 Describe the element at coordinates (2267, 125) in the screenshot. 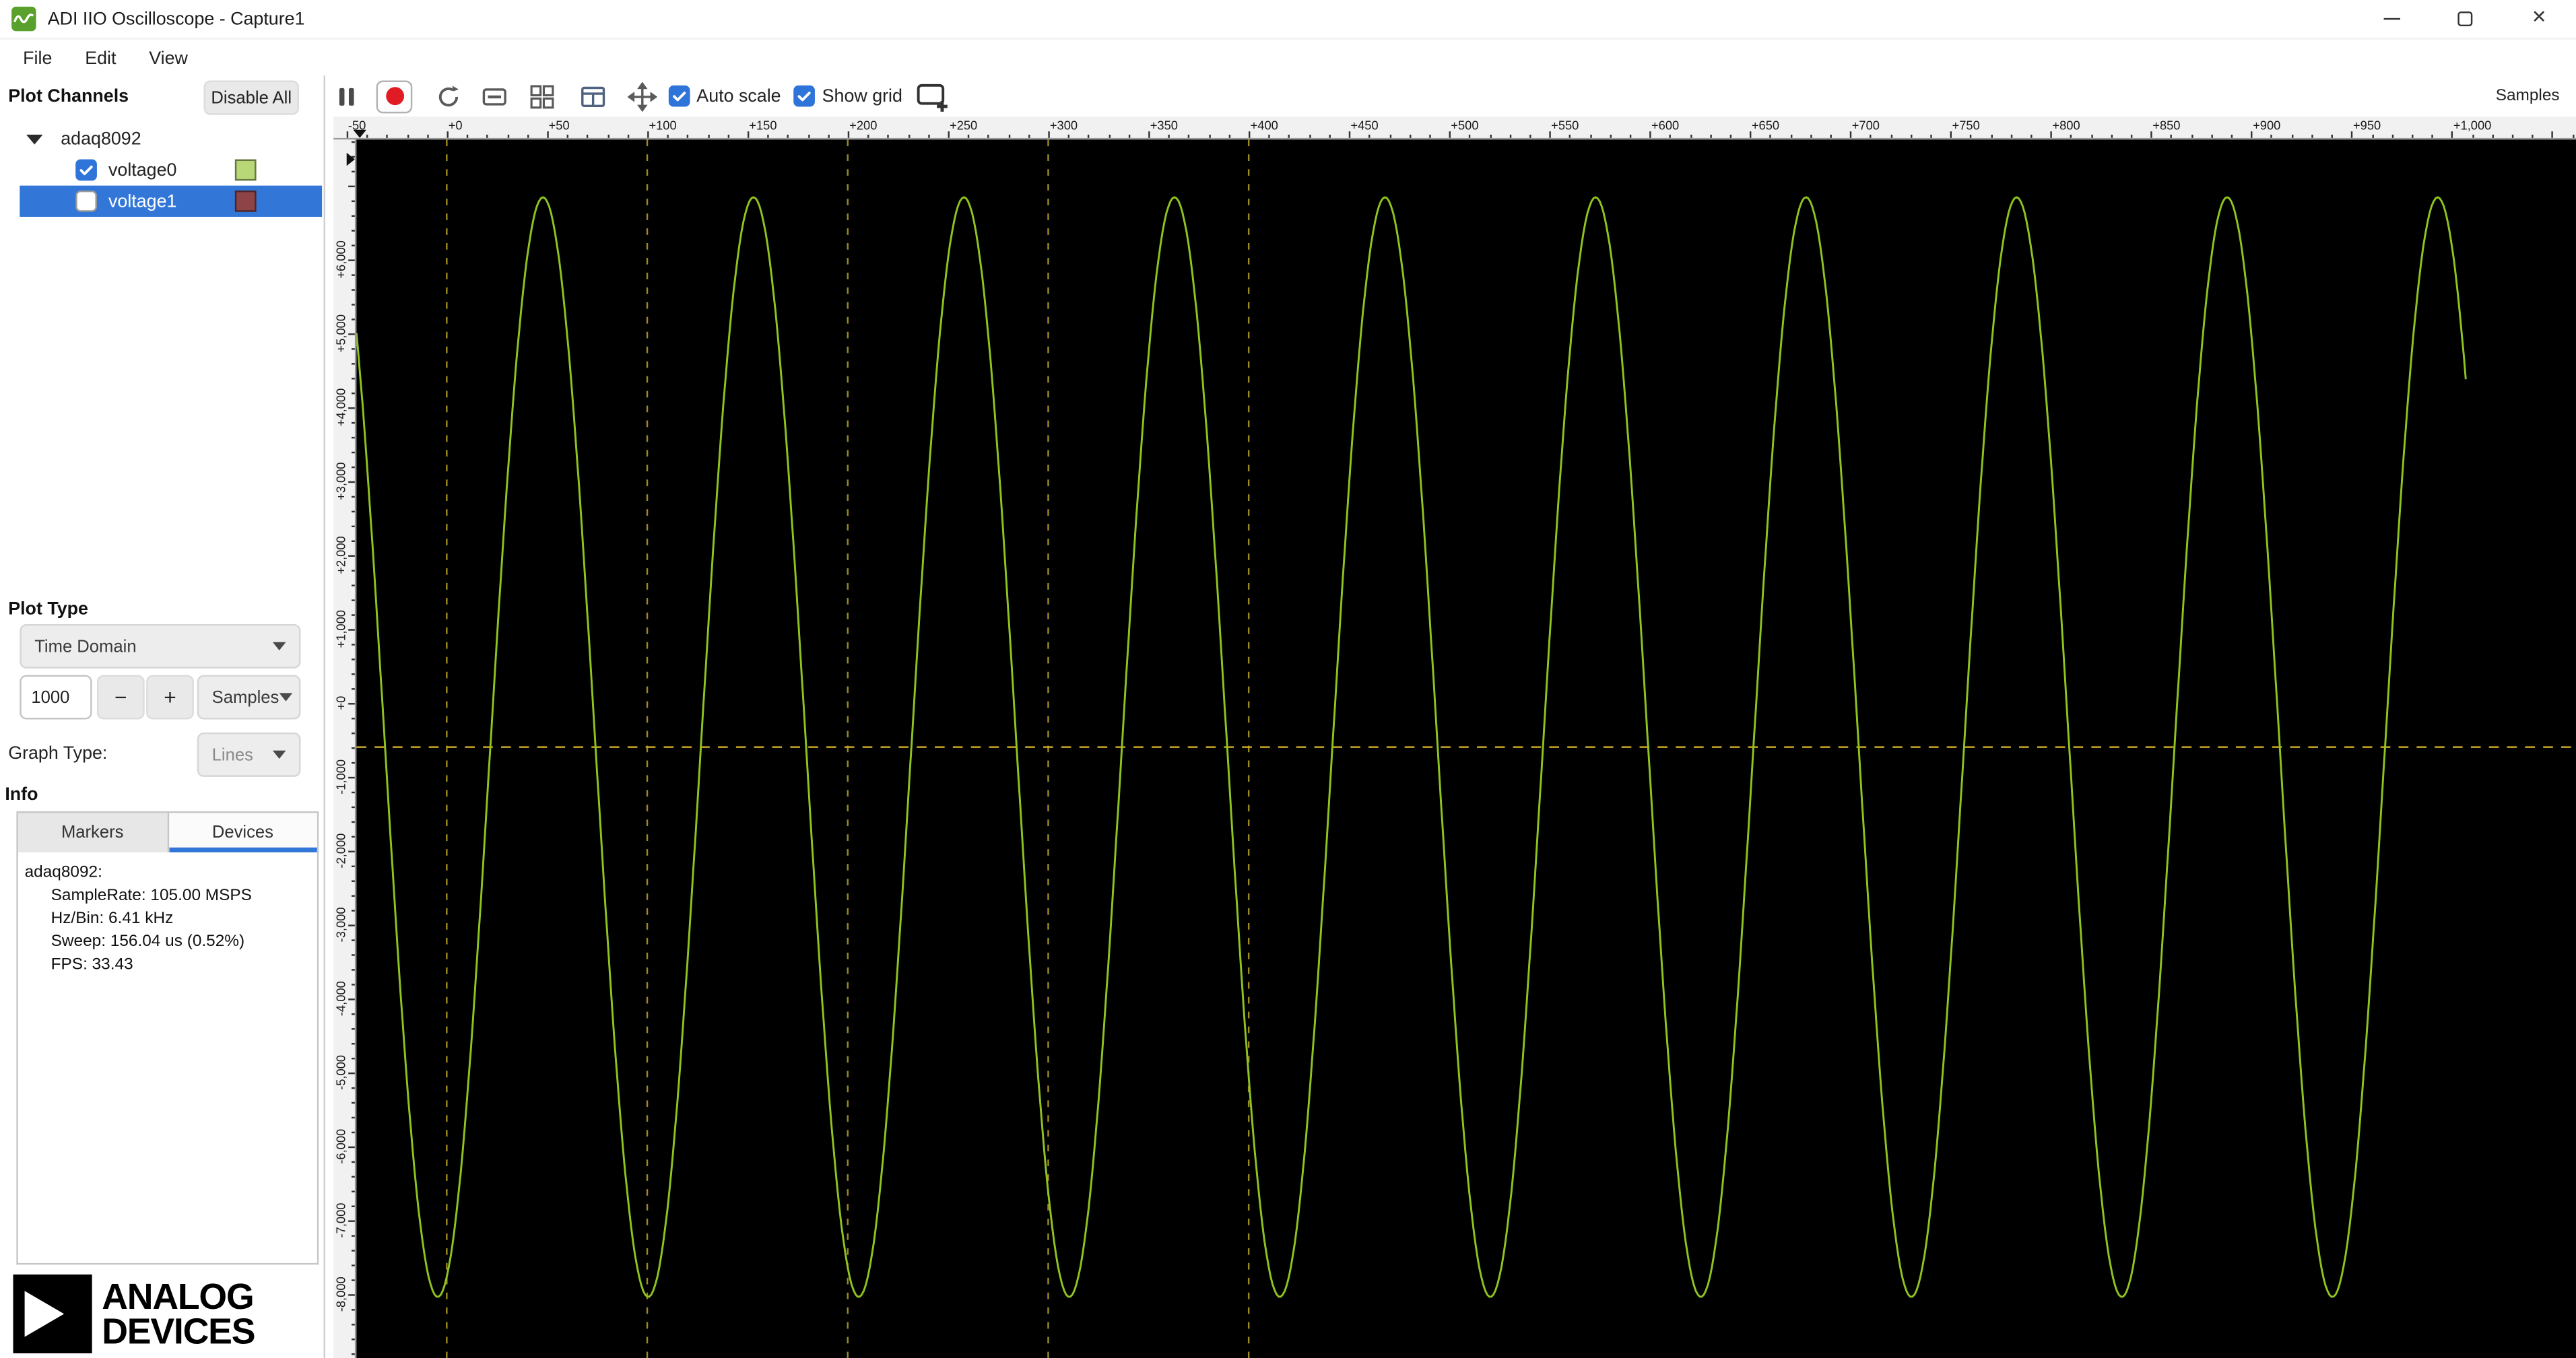

I see `x-tick-label: +900` at that location.